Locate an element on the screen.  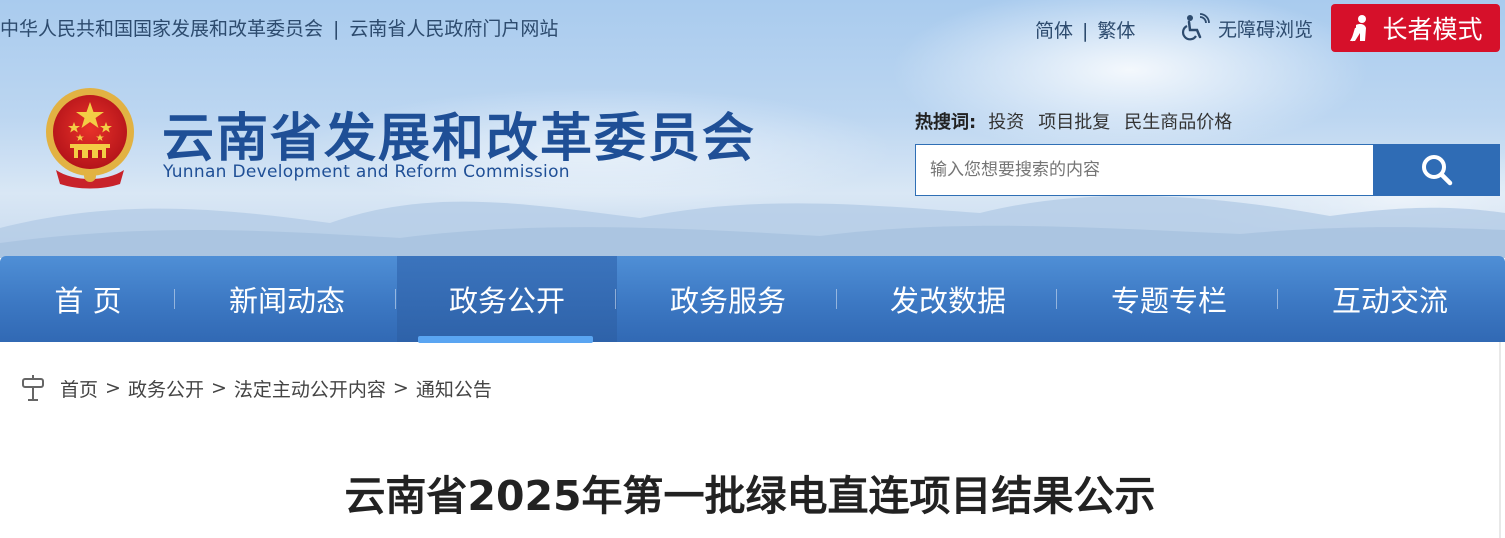
nav-gov-services: 政务服务 is located at coordinates (728, 299).